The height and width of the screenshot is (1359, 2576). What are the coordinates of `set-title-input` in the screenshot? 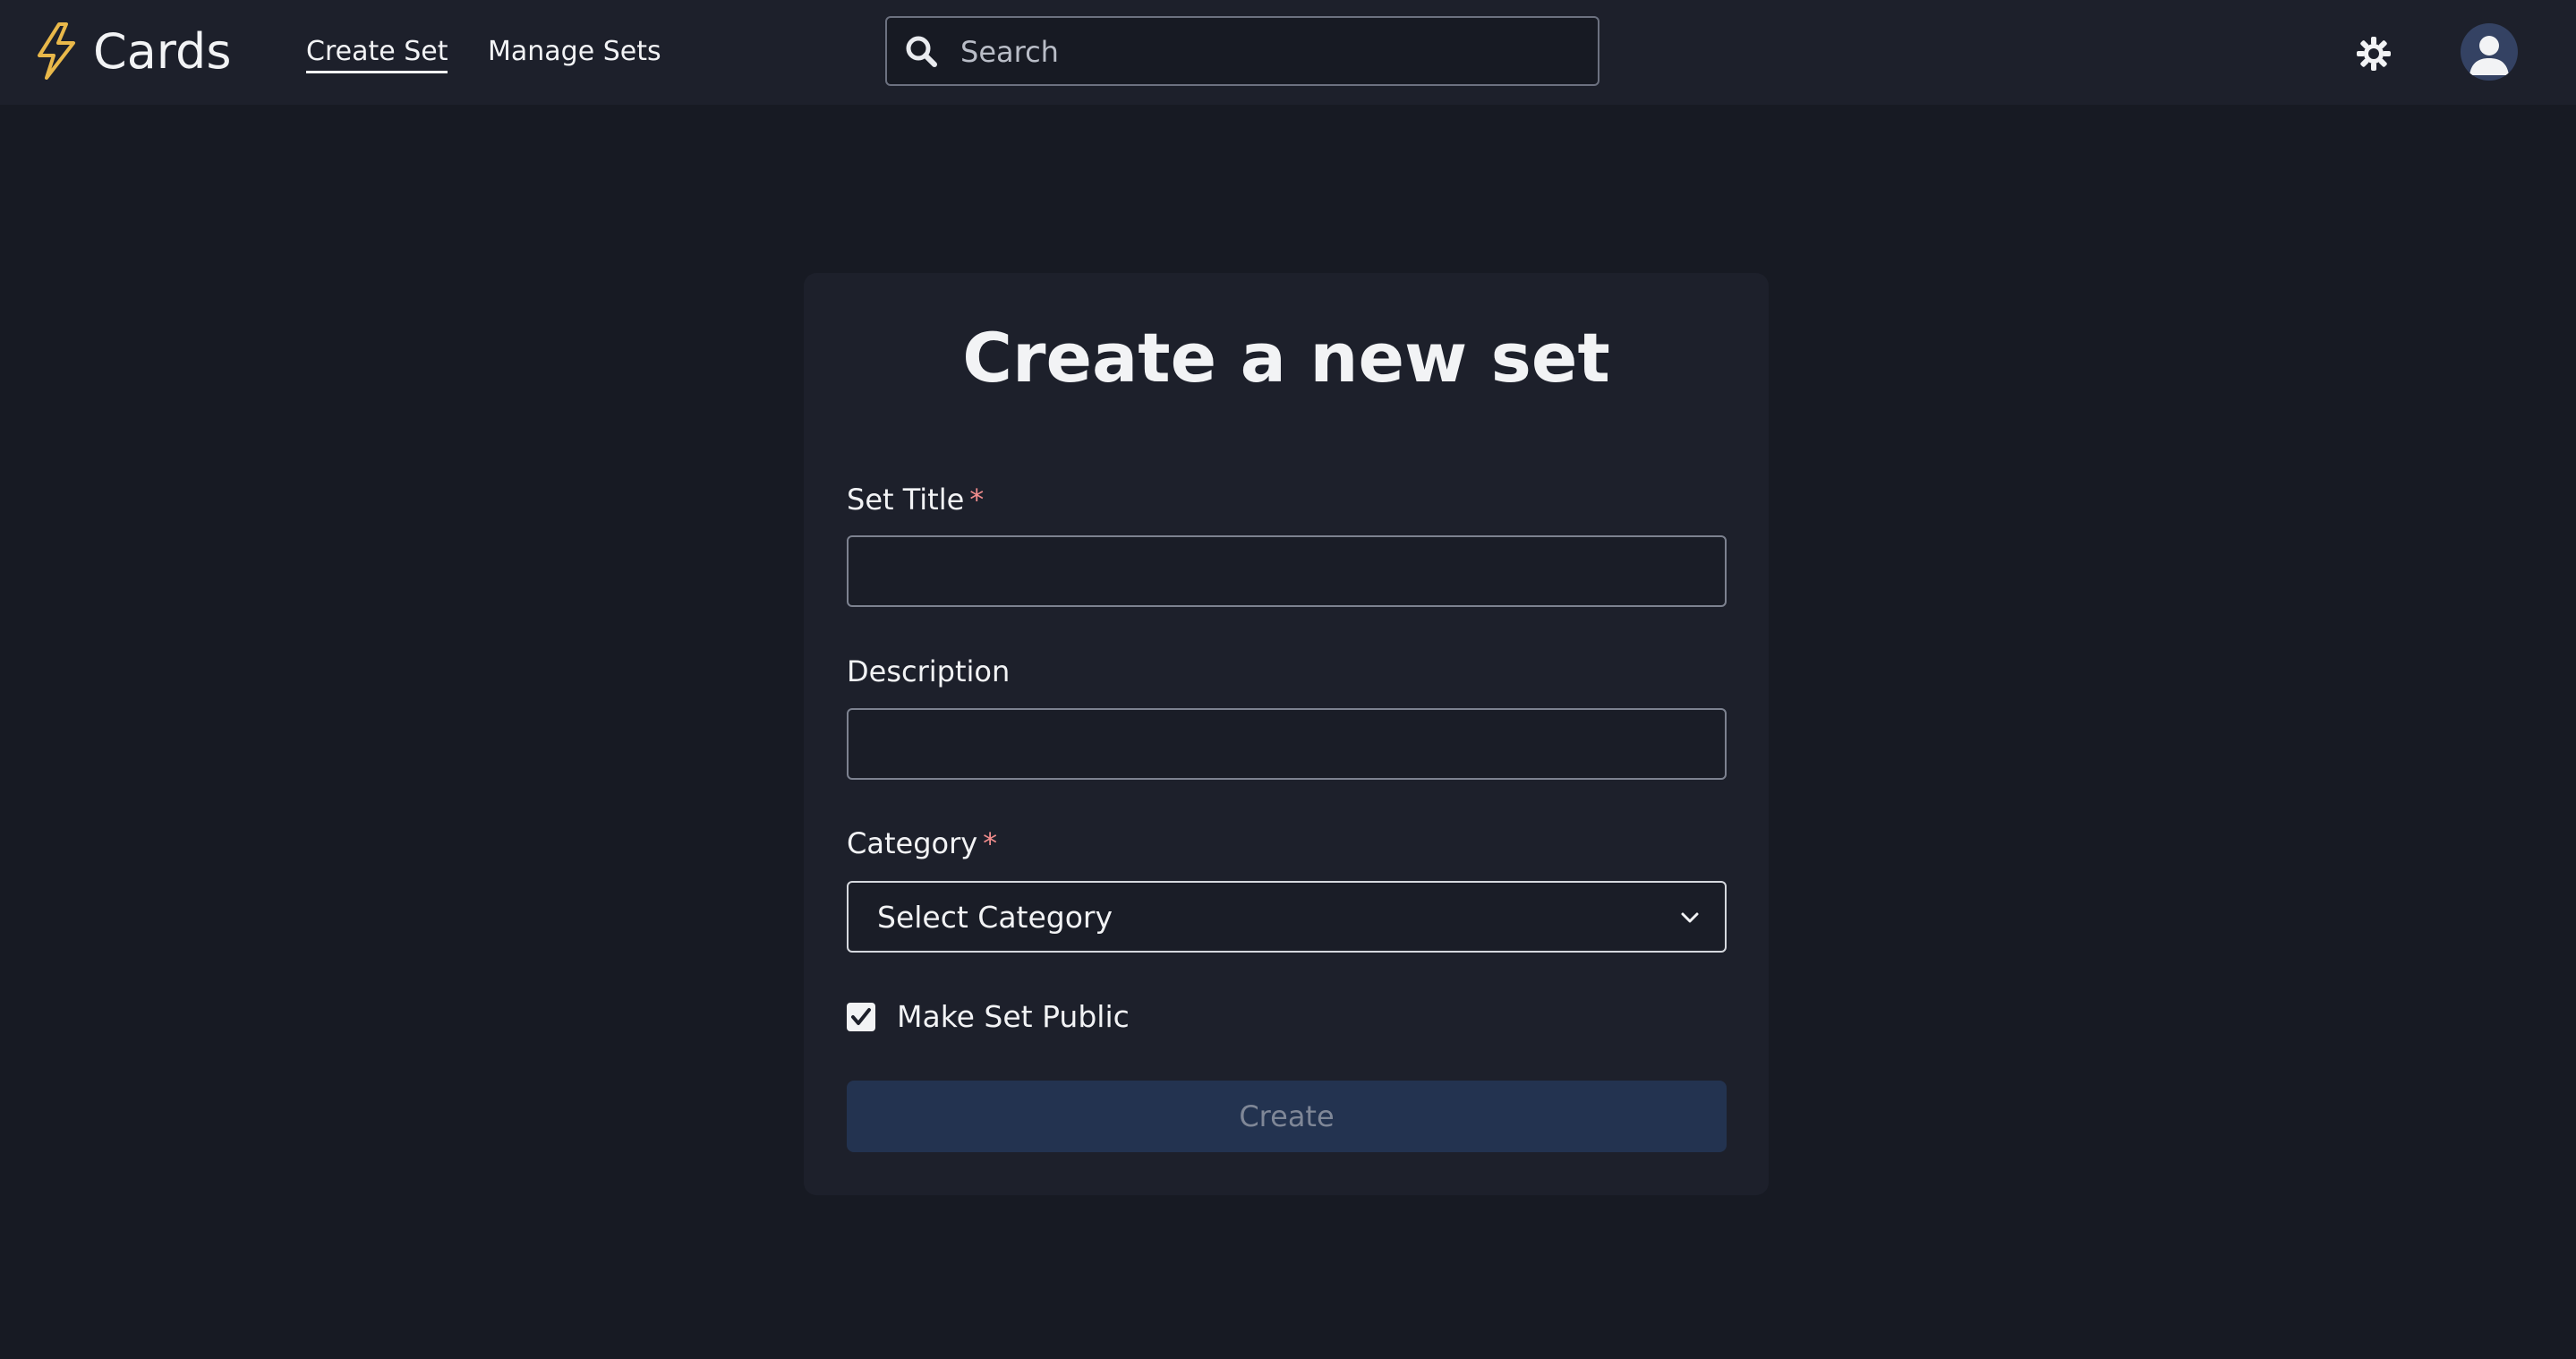 It's located at (1287, 571).